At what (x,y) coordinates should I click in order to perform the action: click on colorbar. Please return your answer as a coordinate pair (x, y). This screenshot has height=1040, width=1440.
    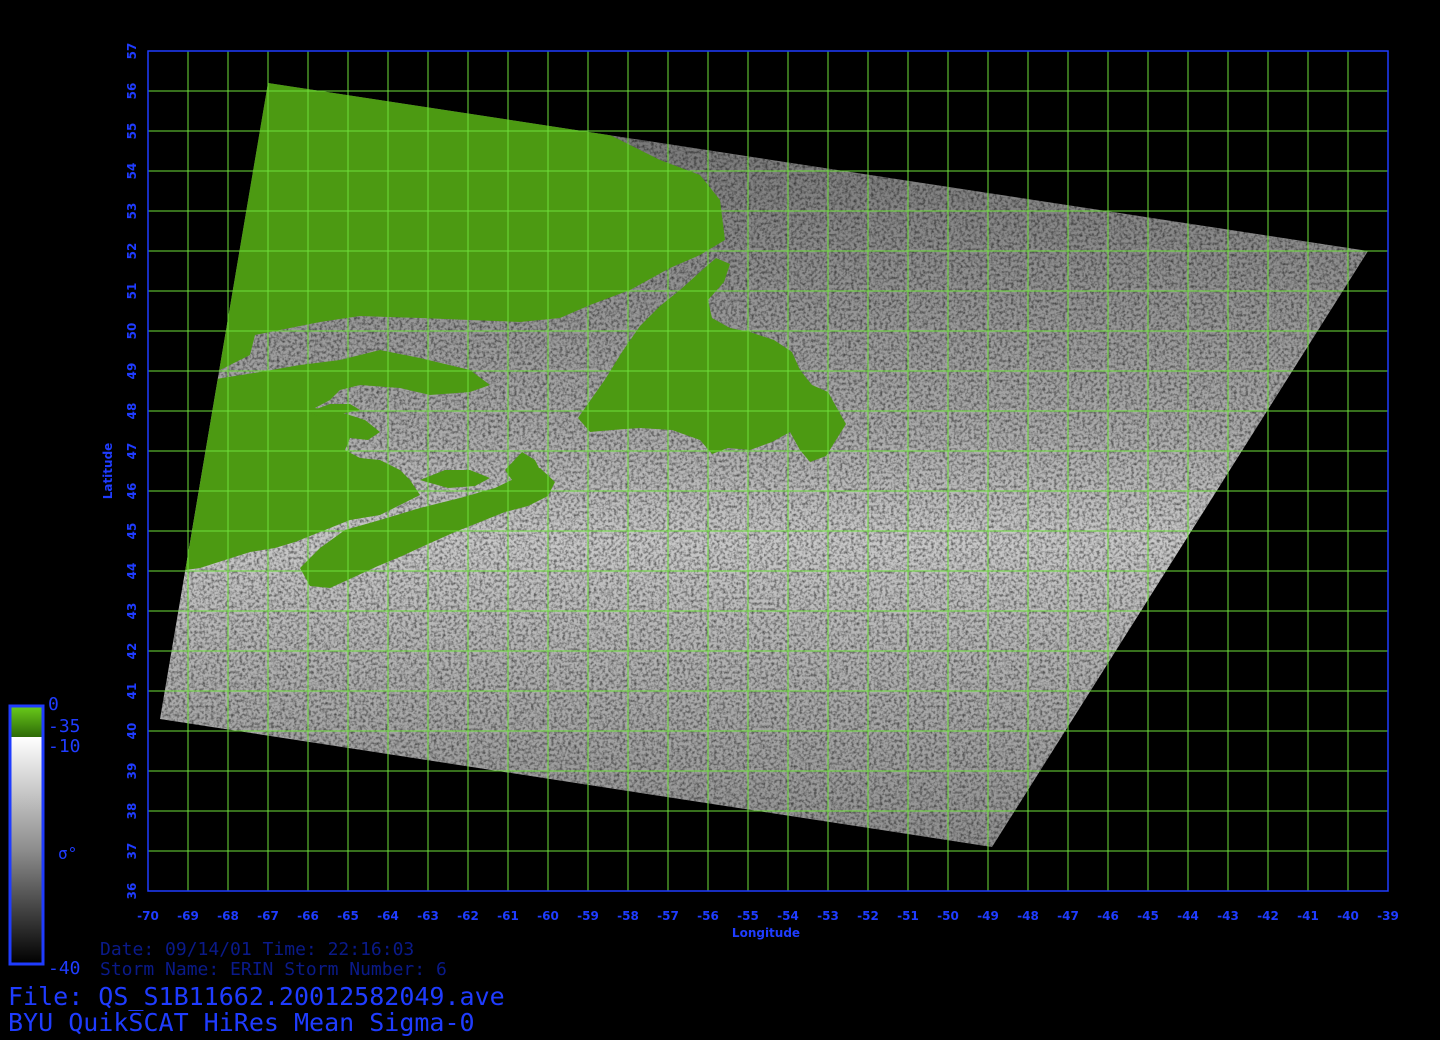
    Looking at the image, I should click on (26, 835).